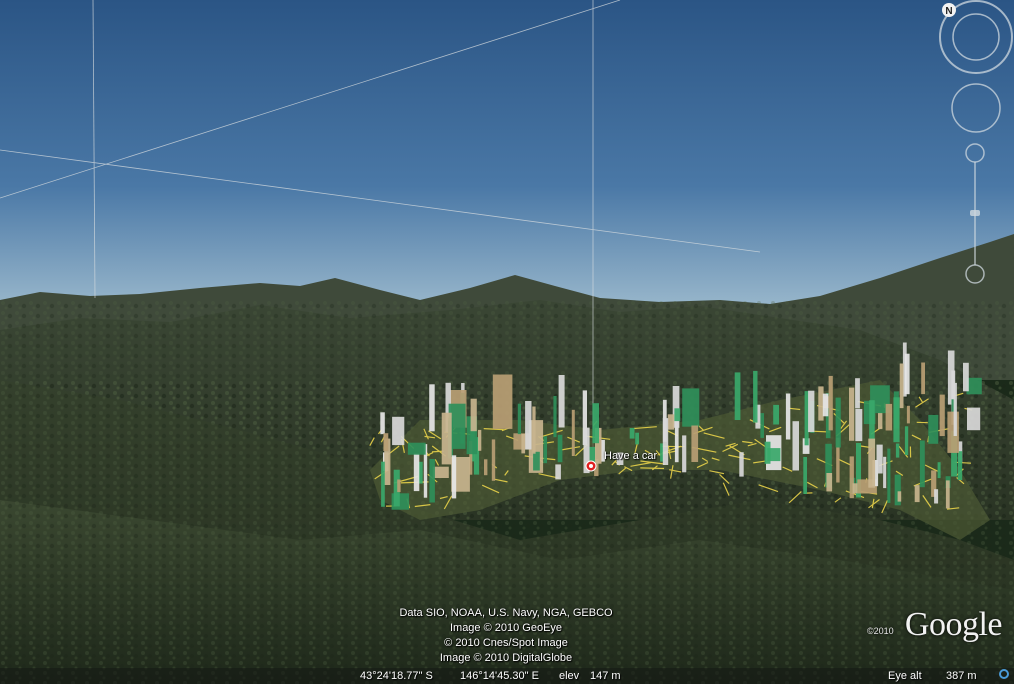 This screenshot has height=684, width=1014. What do you see at coordinates (948, 11) in the screenshot?
I see `compass-north-label: N` at bounding box center [948, 11].